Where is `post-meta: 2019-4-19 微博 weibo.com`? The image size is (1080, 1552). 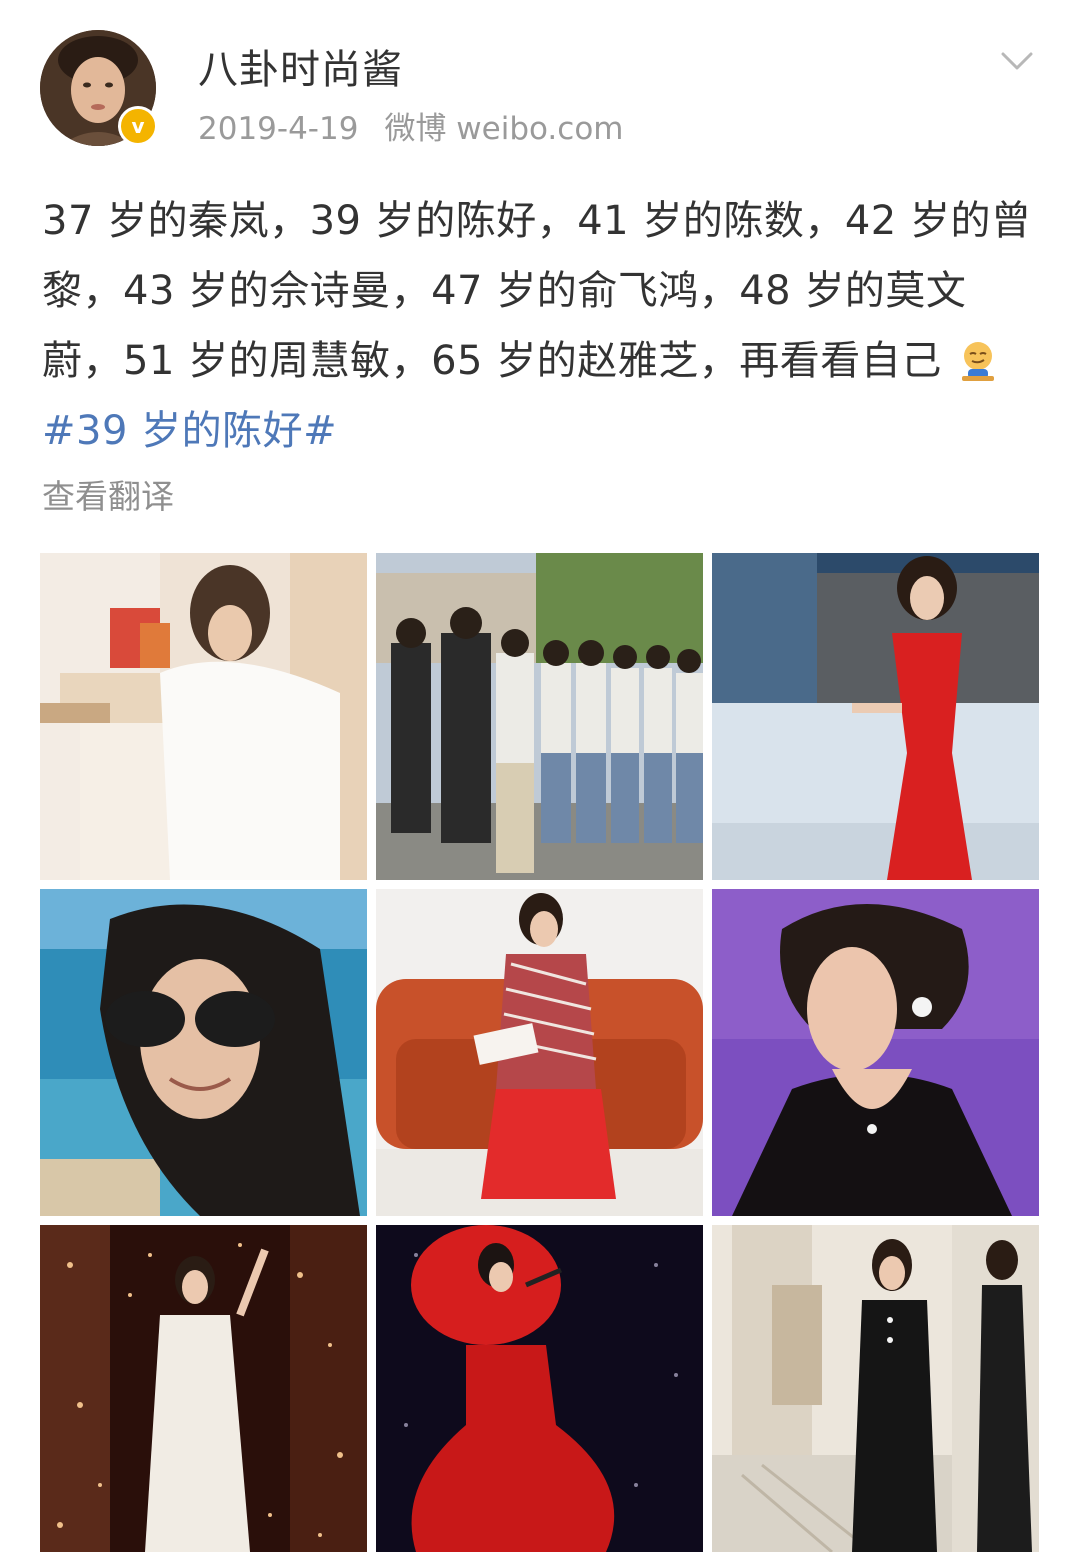
post-meta: 2019-4-19 微博 weibo.com is located at coordinates (411, 129).